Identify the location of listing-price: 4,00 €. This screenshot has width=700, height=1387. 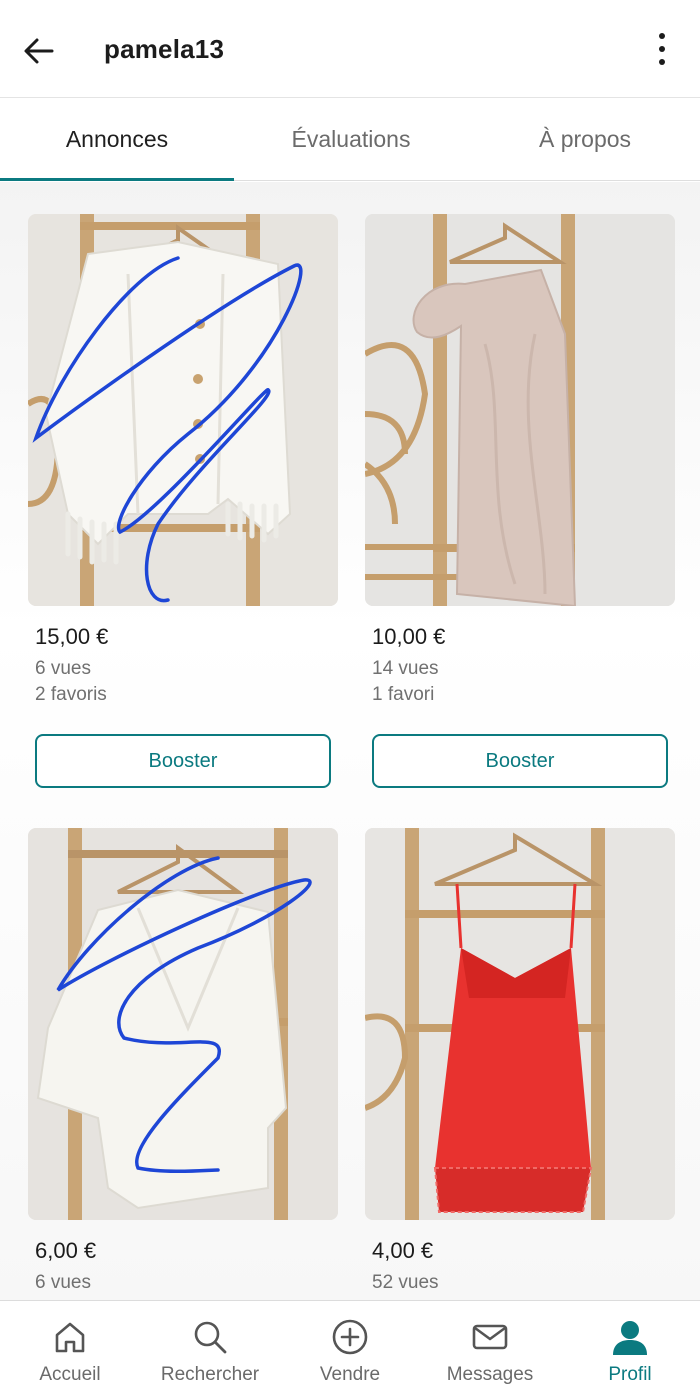
(403, 1250).